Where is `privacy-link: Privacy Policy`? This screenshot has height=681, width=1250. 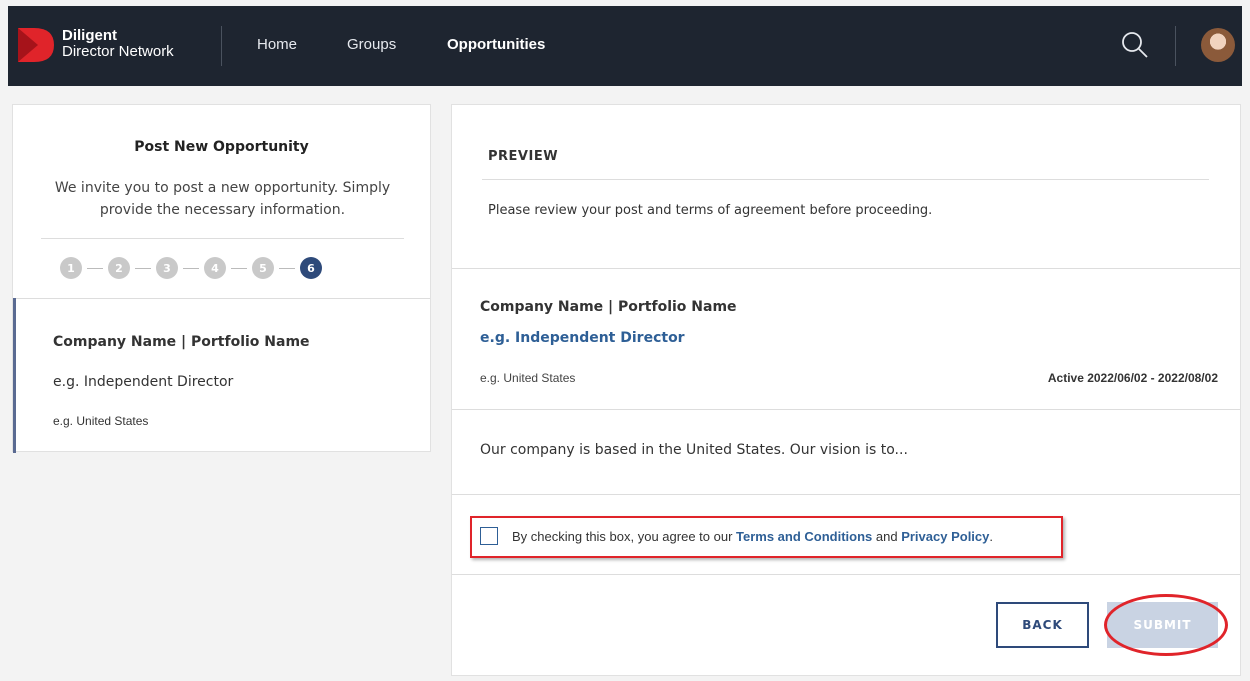
privacy-link: Privacy Policy is located at coordinates (945, 536).